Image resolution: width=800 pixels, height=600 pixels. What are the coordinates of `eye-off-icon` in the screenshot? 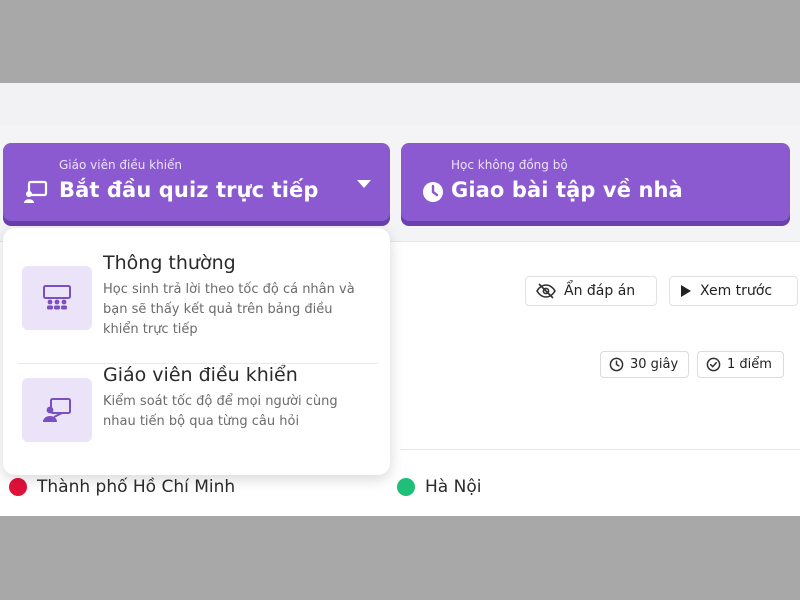 It's located at (546, 291).